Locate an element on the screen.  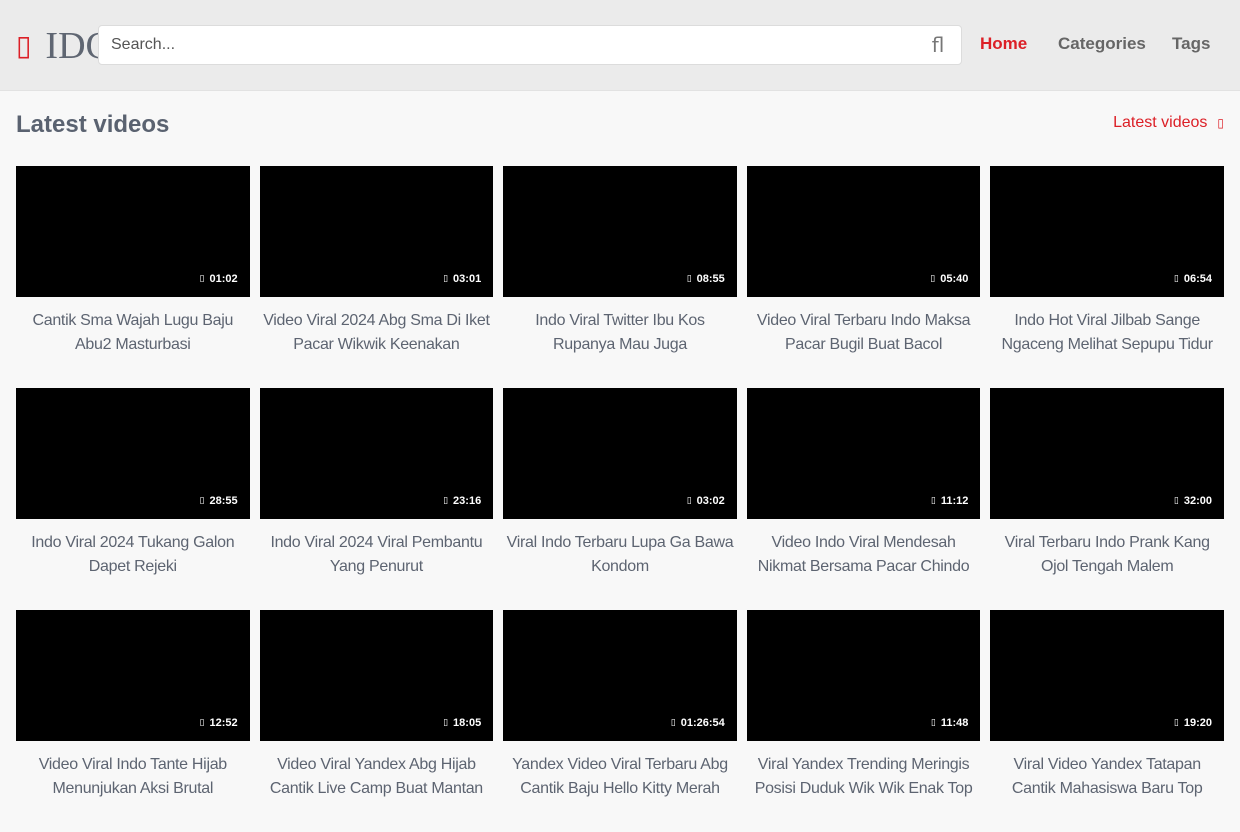
video-thumbnail: ▯ 03:02 is located at coordinates (620, 453).